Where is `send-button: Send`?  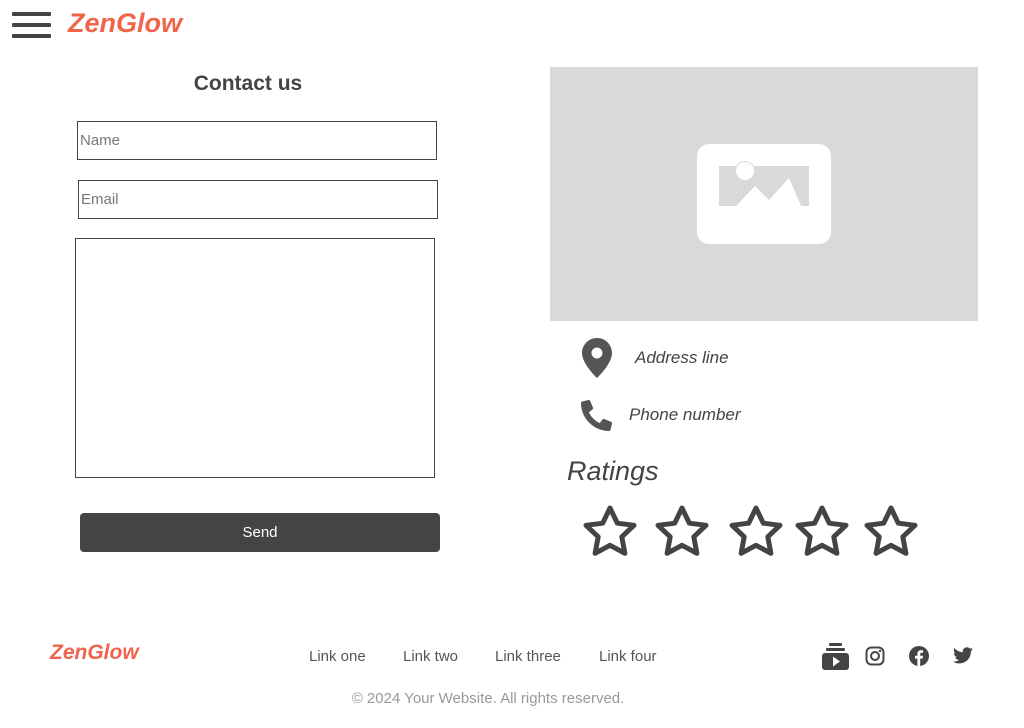
send-button: Send is located at coordinates (260, 532).